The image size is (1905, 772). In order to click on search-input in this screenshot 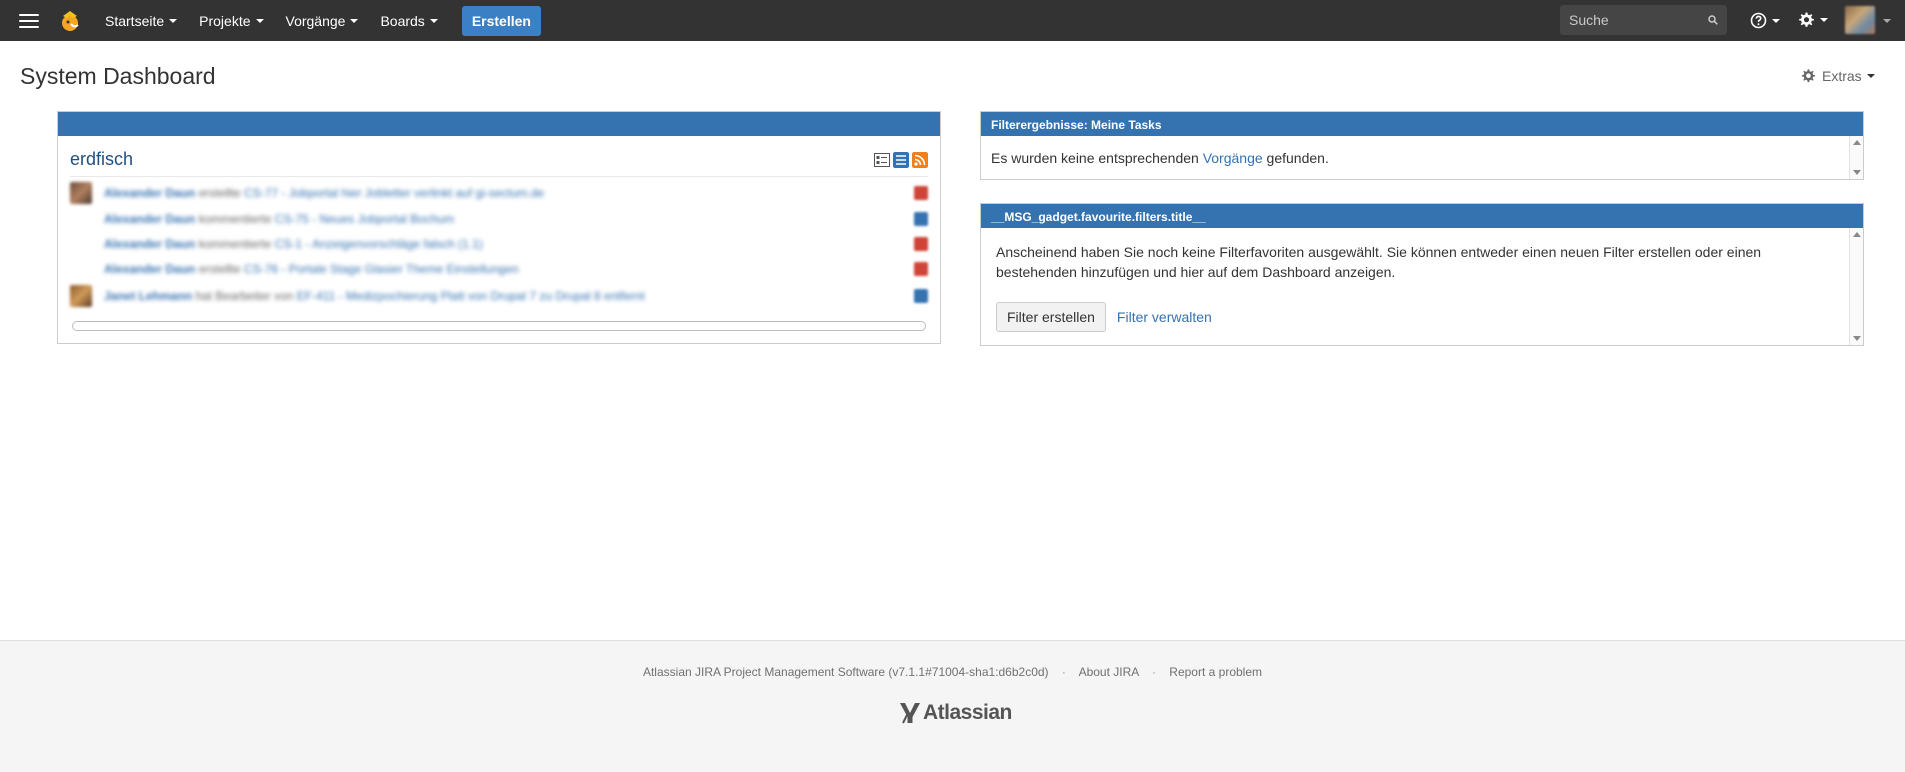, I will do `click(1630, 20)`.